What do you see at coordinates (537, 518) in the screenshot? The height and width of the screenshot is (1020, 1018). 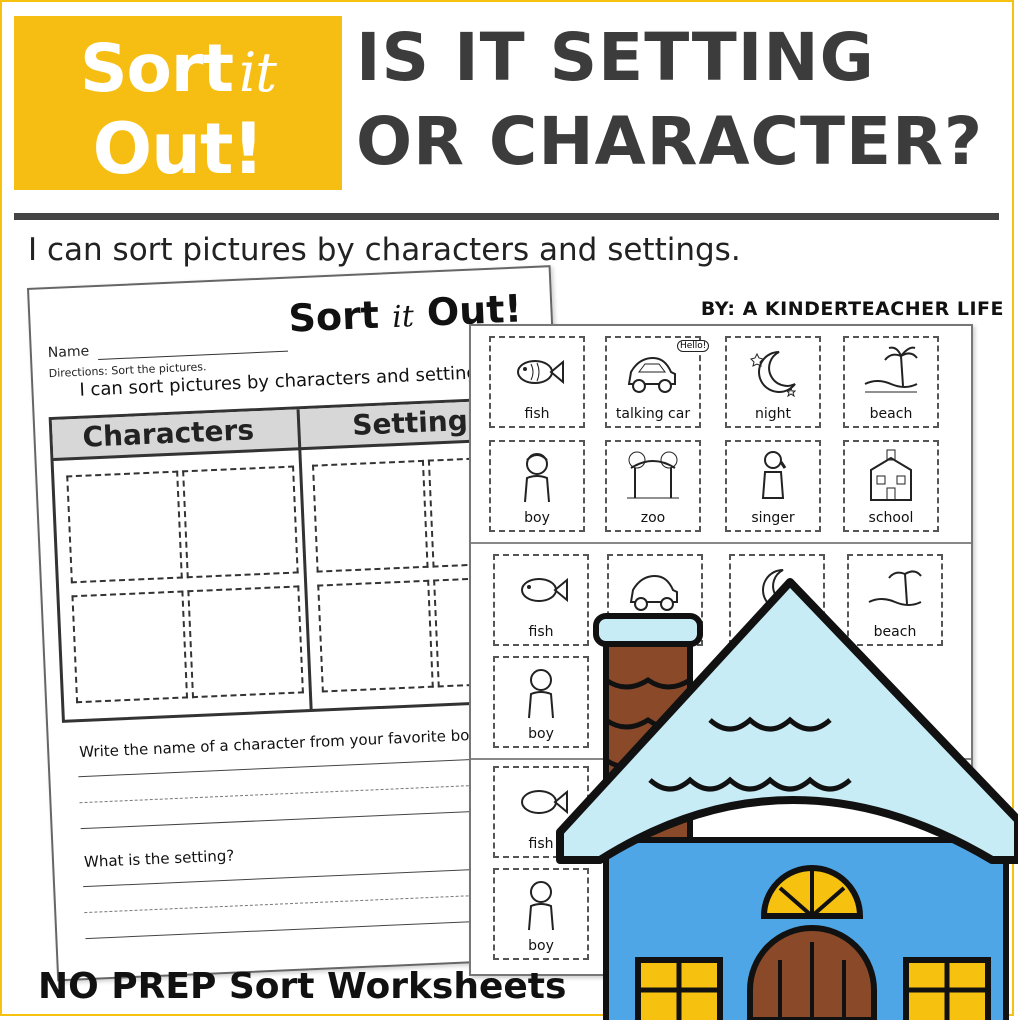 I see `card-label: boy` at bounding box center [537, 518].